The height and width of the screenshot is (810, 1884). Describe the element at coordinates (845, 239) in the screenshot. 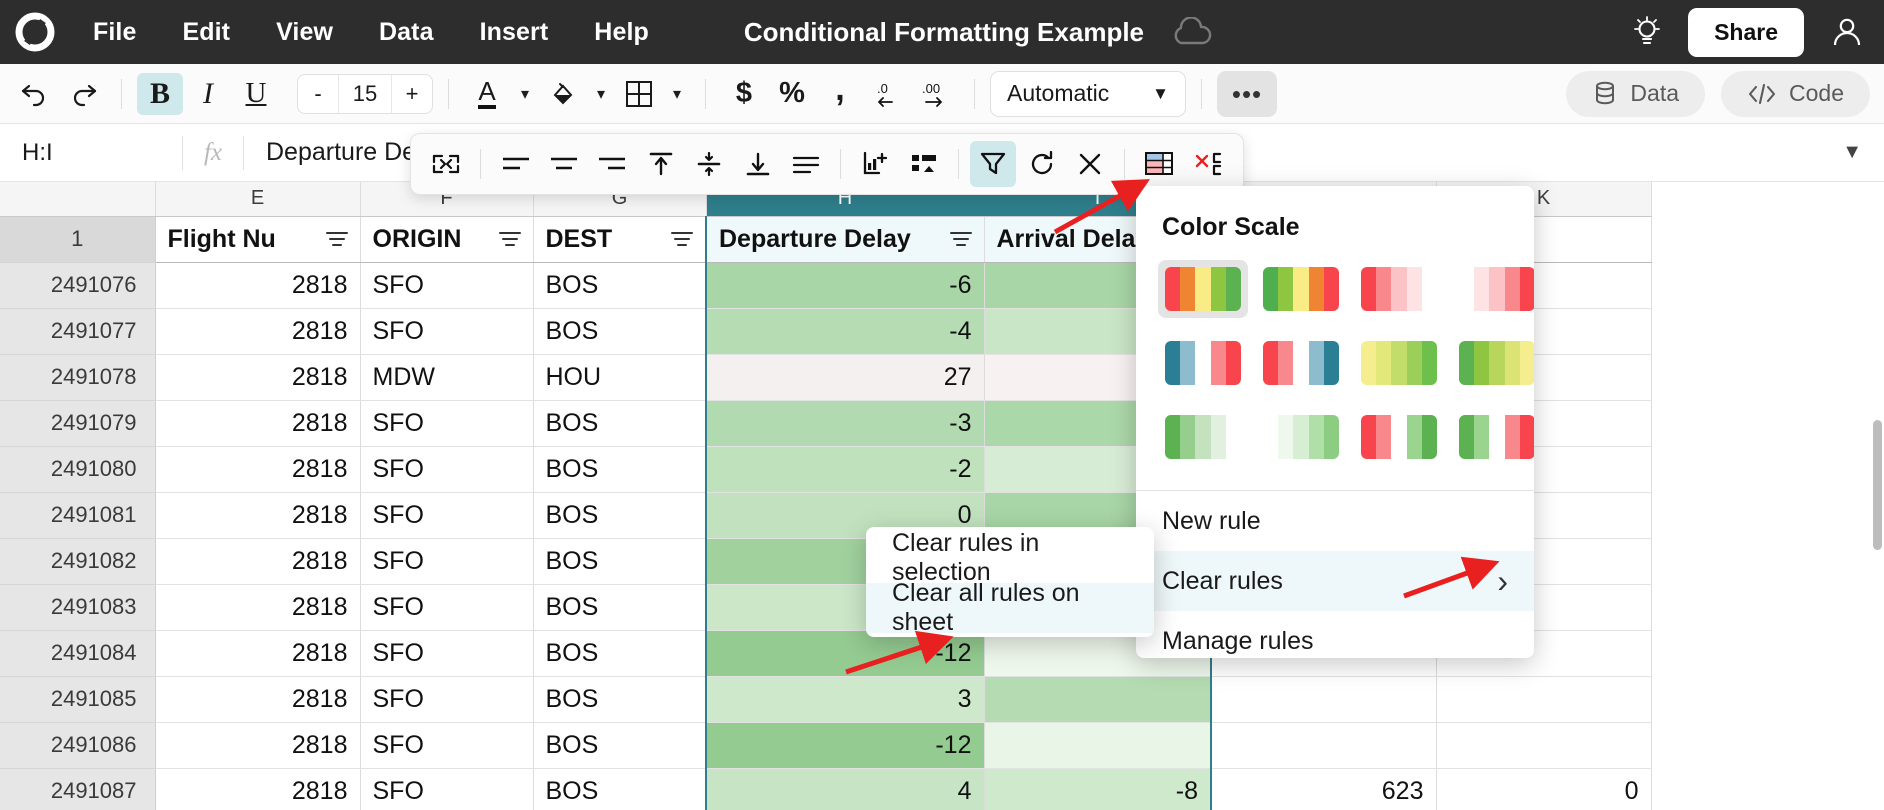

I see `header-cell-H: Departure Delay` at that location.